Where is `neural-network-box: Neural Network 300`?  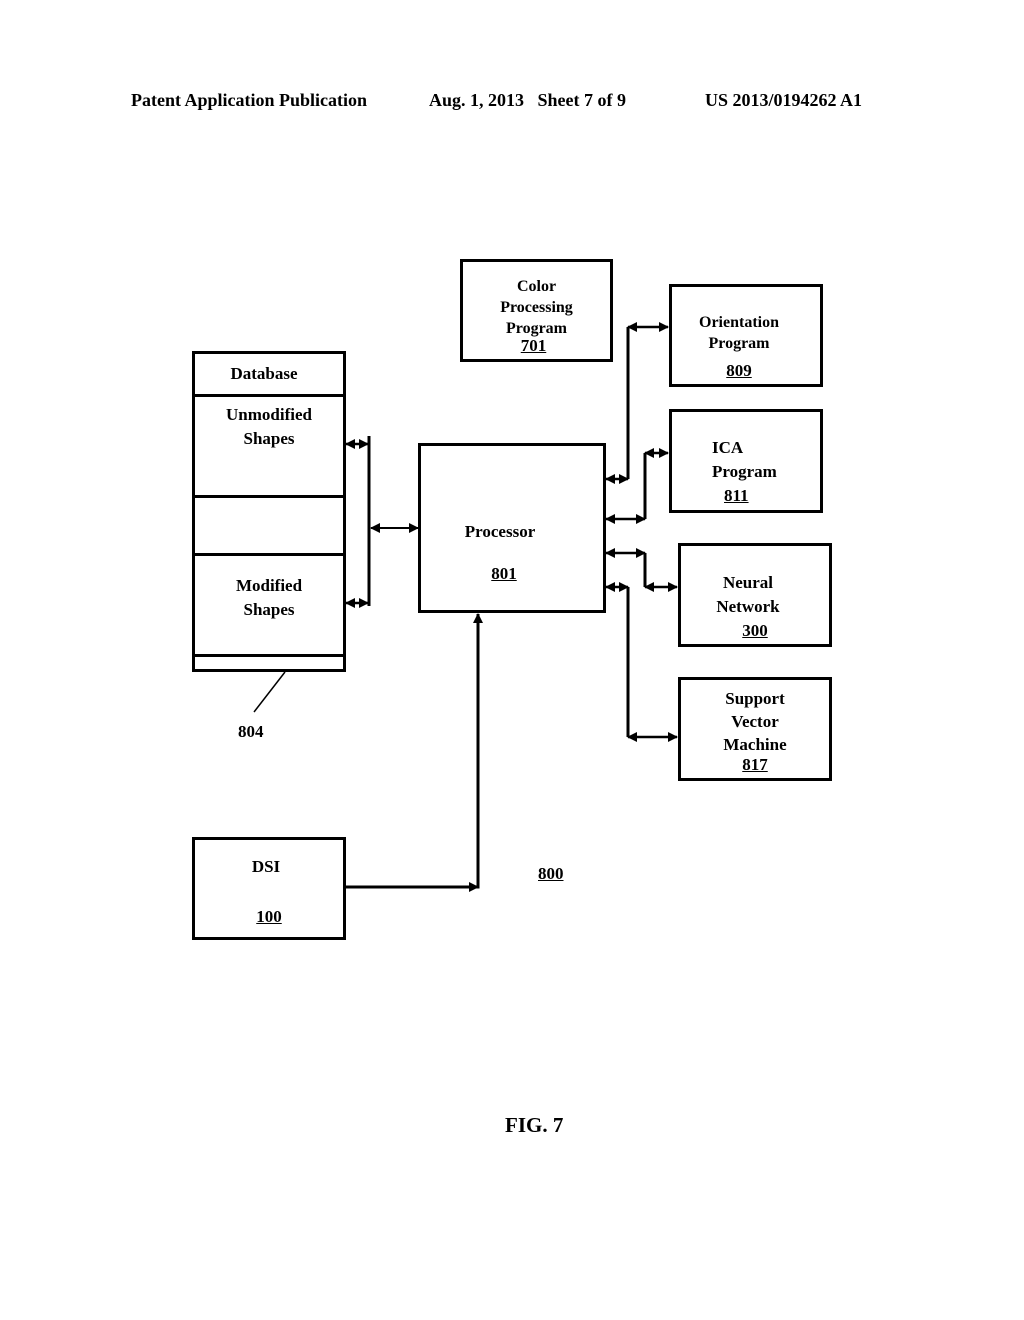 neural-network-box: Neural Network 300 is located at coordinates (755, 595).